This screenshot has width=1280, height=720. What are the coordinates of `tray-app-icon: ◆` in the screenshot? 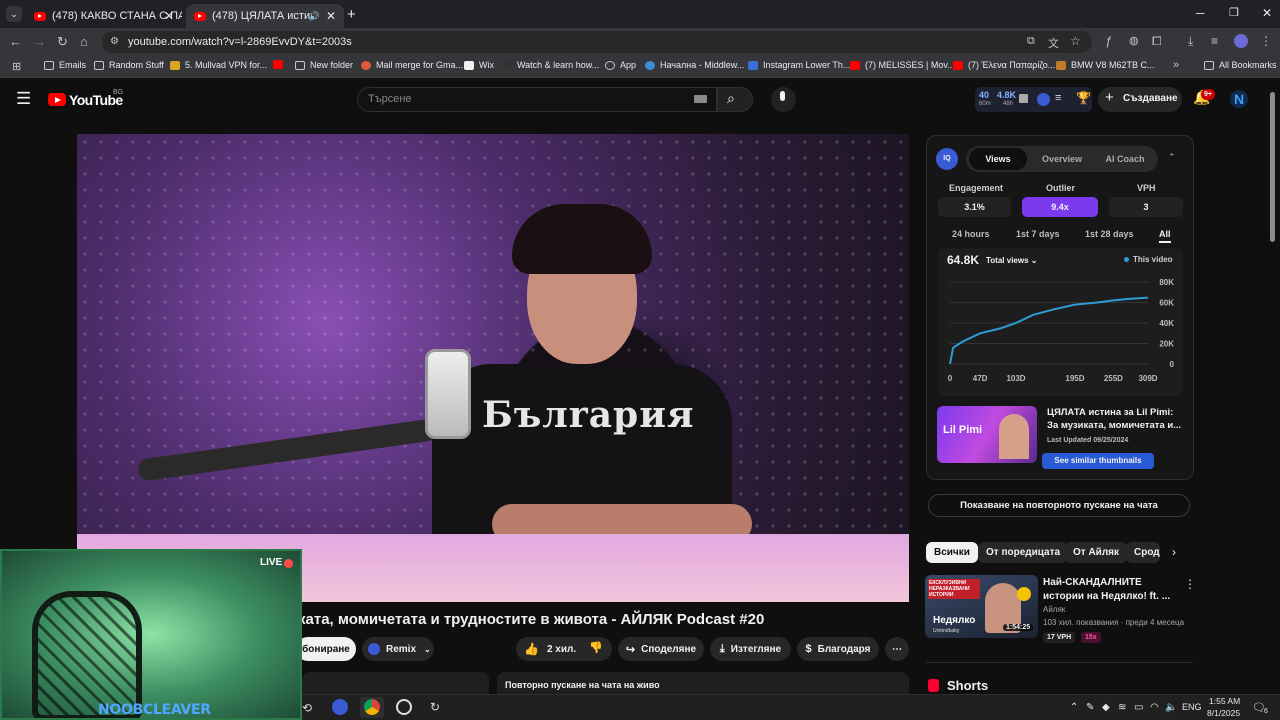 It's located at (1106, 707).